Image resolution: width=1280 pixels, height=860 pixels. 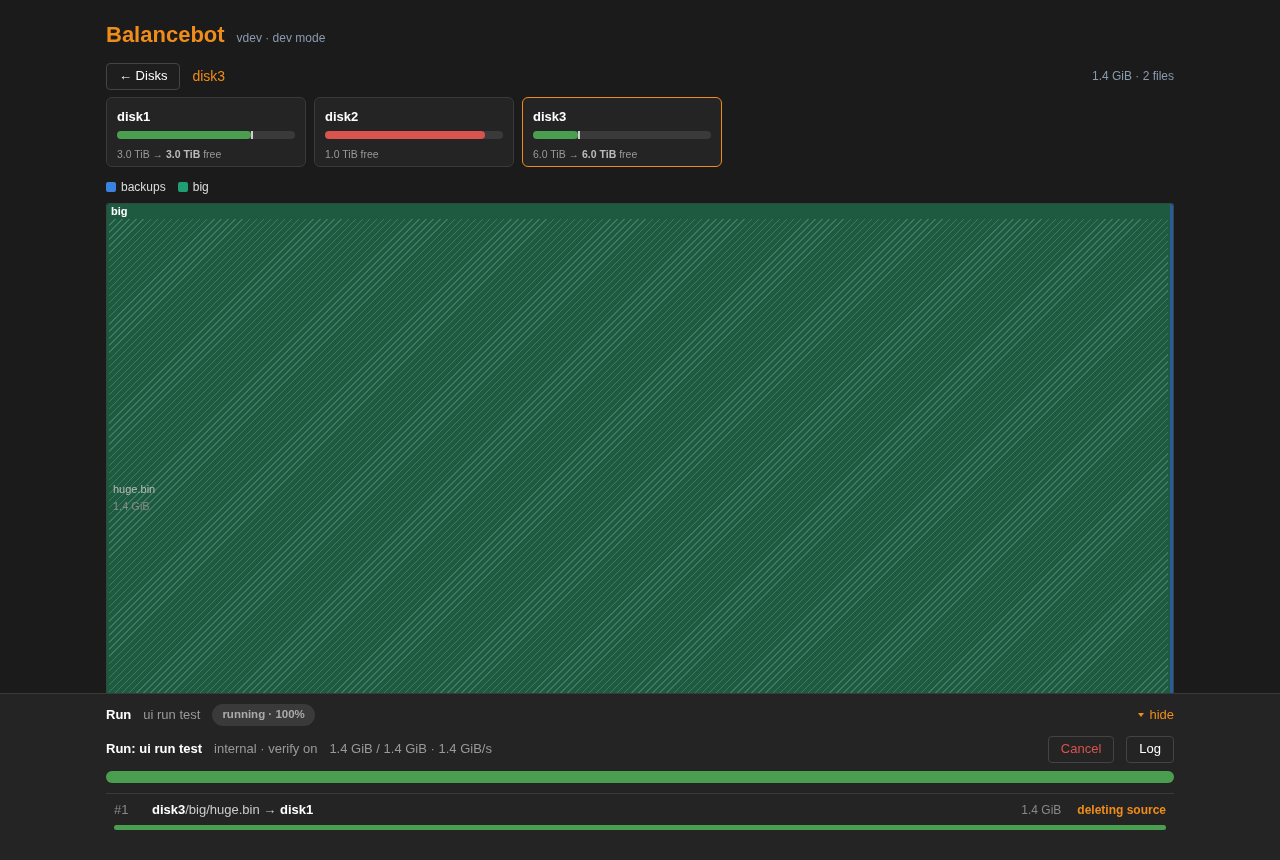 I want to click on back-button: ← Disks, so click(x=143, y=76).